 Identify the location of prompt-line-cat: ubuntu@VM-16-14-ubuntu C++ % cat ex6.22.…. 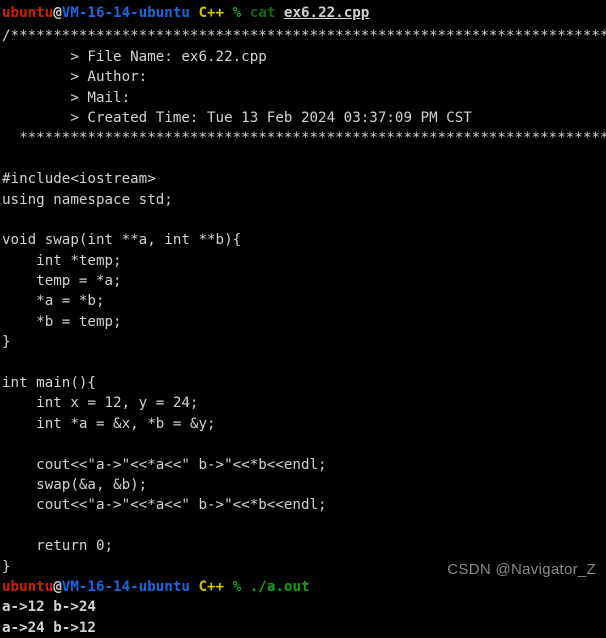
(303, 13).